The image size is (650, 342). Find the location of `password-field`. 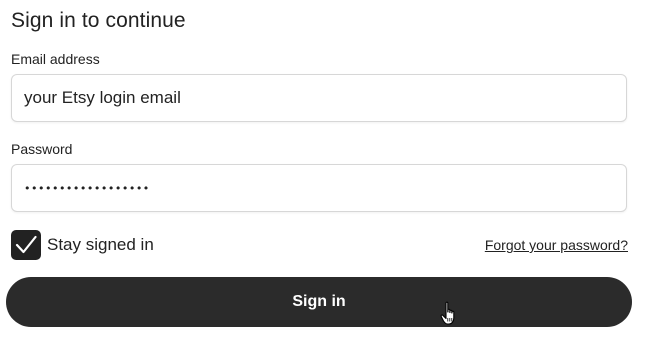

password-field is located at coordinates (319, 188).